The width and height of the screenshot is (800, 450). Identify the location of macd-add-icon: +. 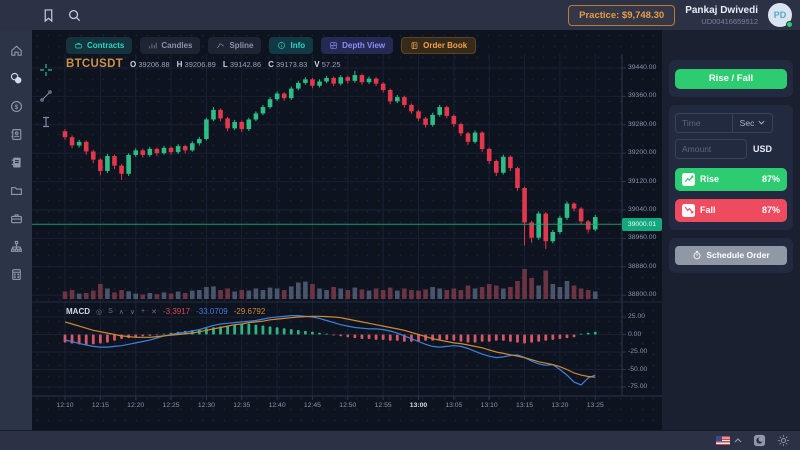
(143, 311).